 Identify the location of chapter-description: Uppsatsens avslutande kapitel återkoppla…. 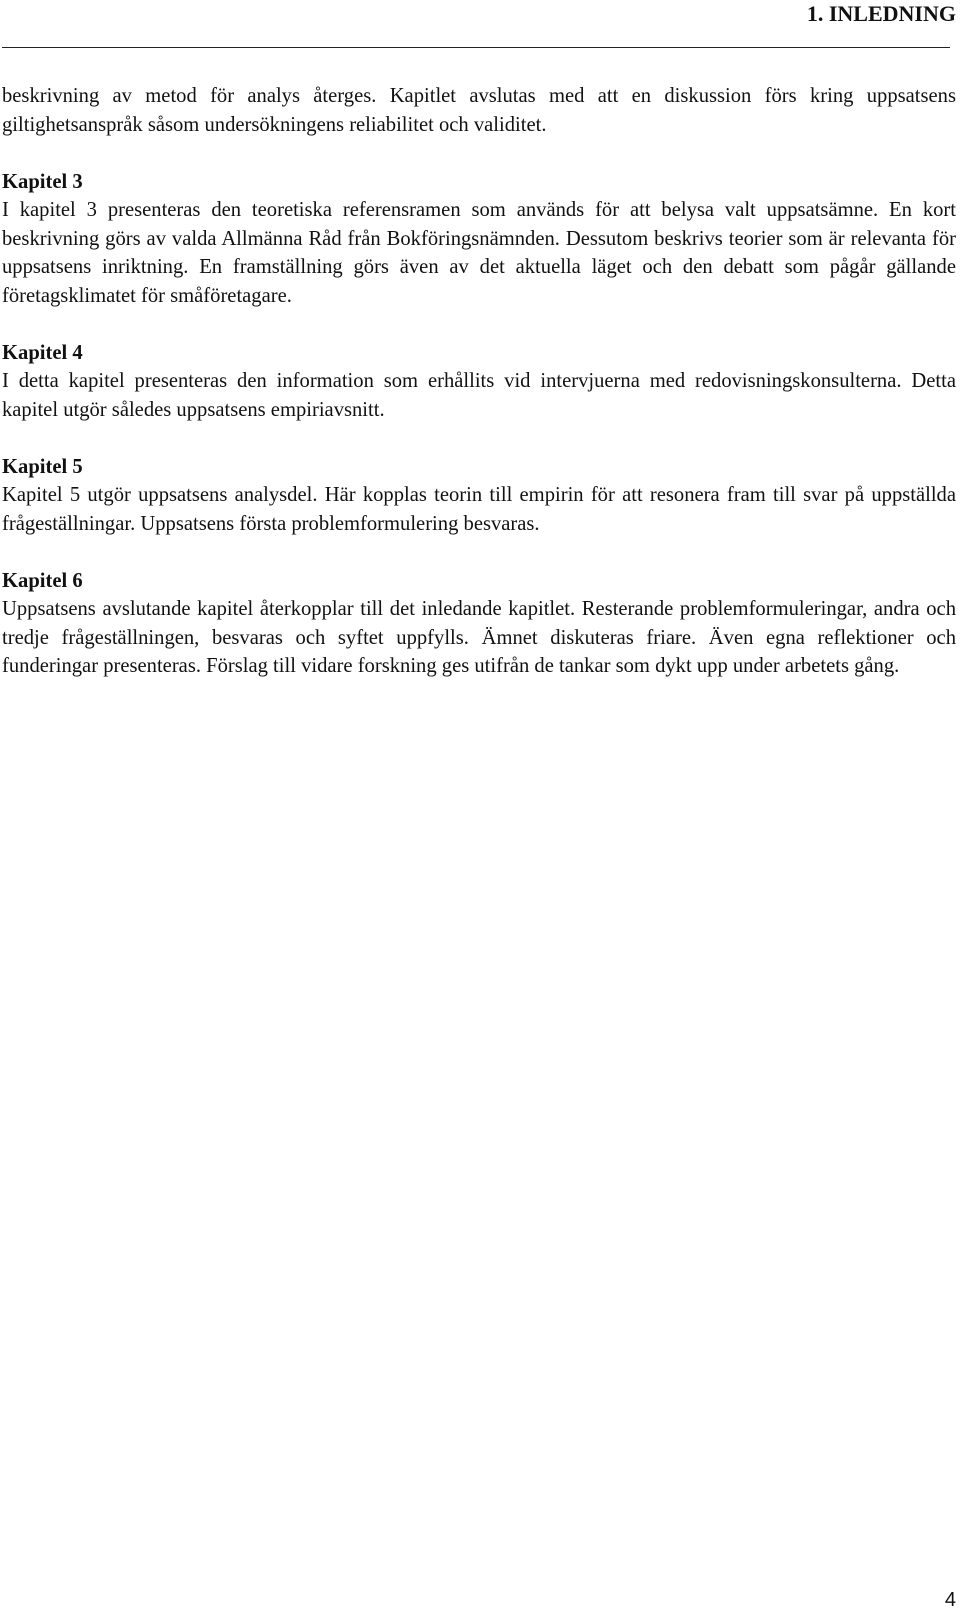
(479, 637).